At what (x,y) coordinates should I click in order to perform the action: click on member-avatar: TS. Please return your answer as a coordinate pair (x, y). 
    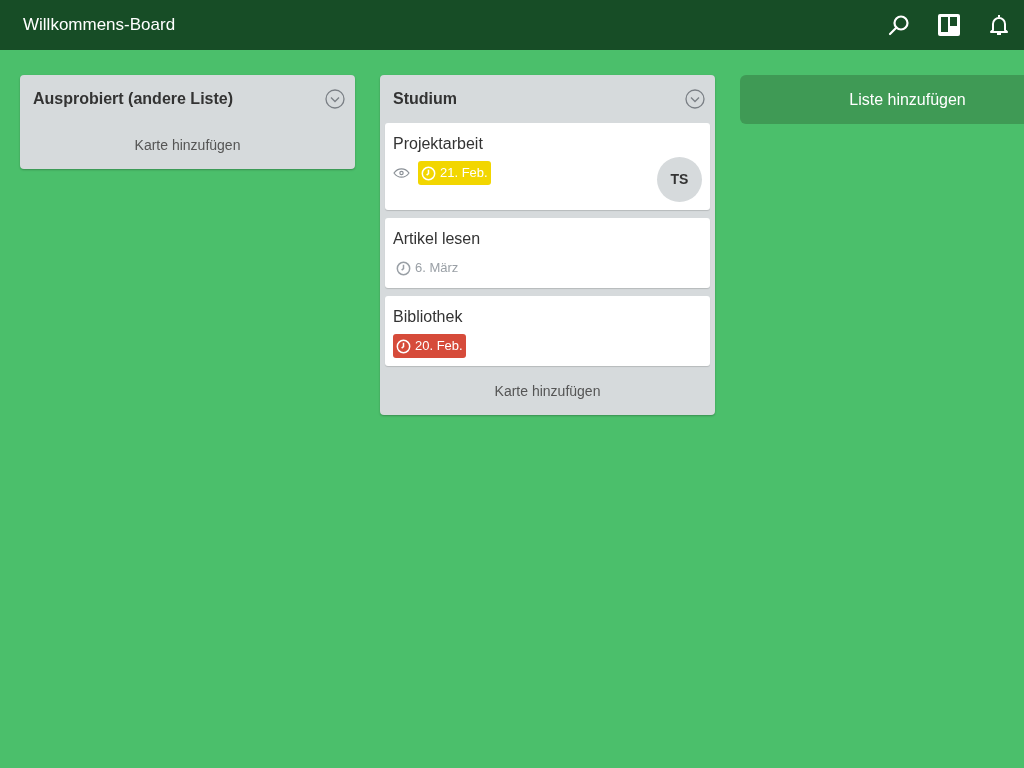
    Looking at the image, I should click on (679, 179).